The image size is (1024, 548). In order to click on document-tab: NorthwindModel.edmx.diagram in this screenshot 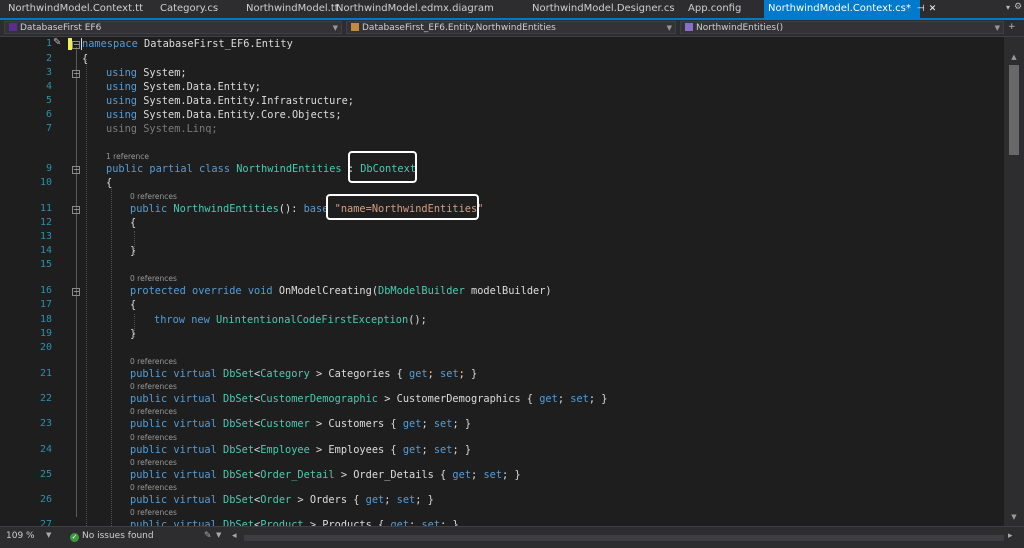, I will do `click(415, 9)`.